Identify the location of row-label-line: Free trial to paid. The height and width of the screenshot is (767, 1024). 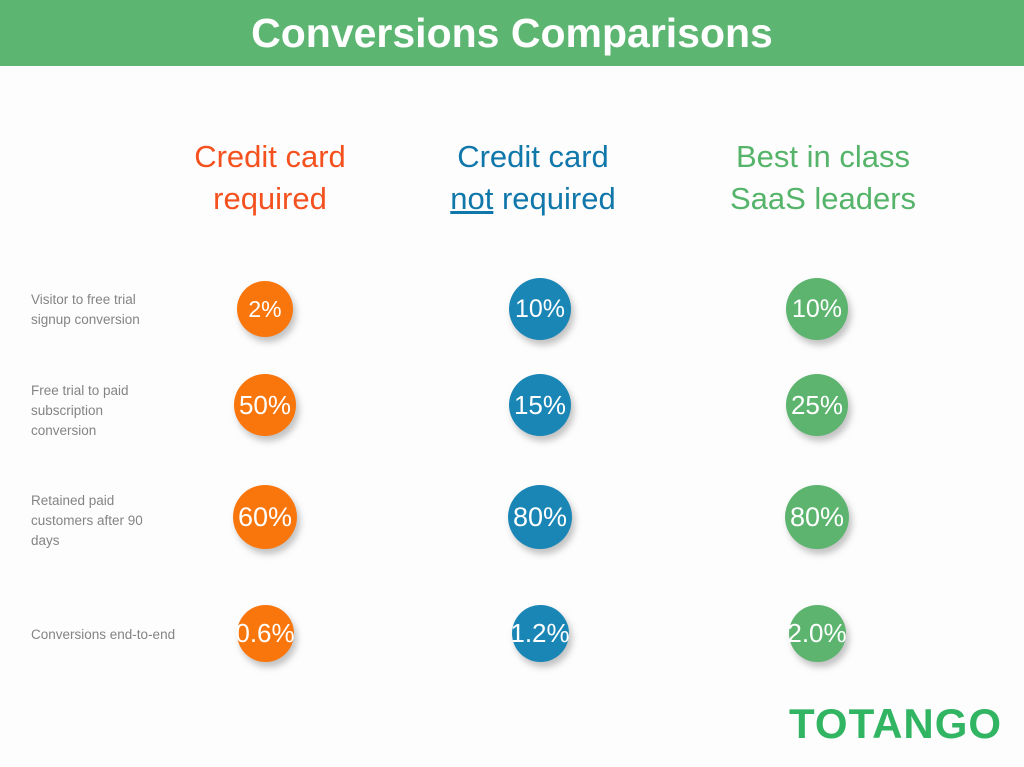
(80, 390).